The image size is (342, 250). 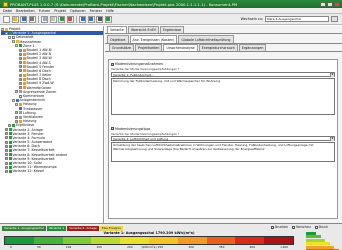 I want to click on tab-top-2: Ergebnisse, so click(x=172, y=29).